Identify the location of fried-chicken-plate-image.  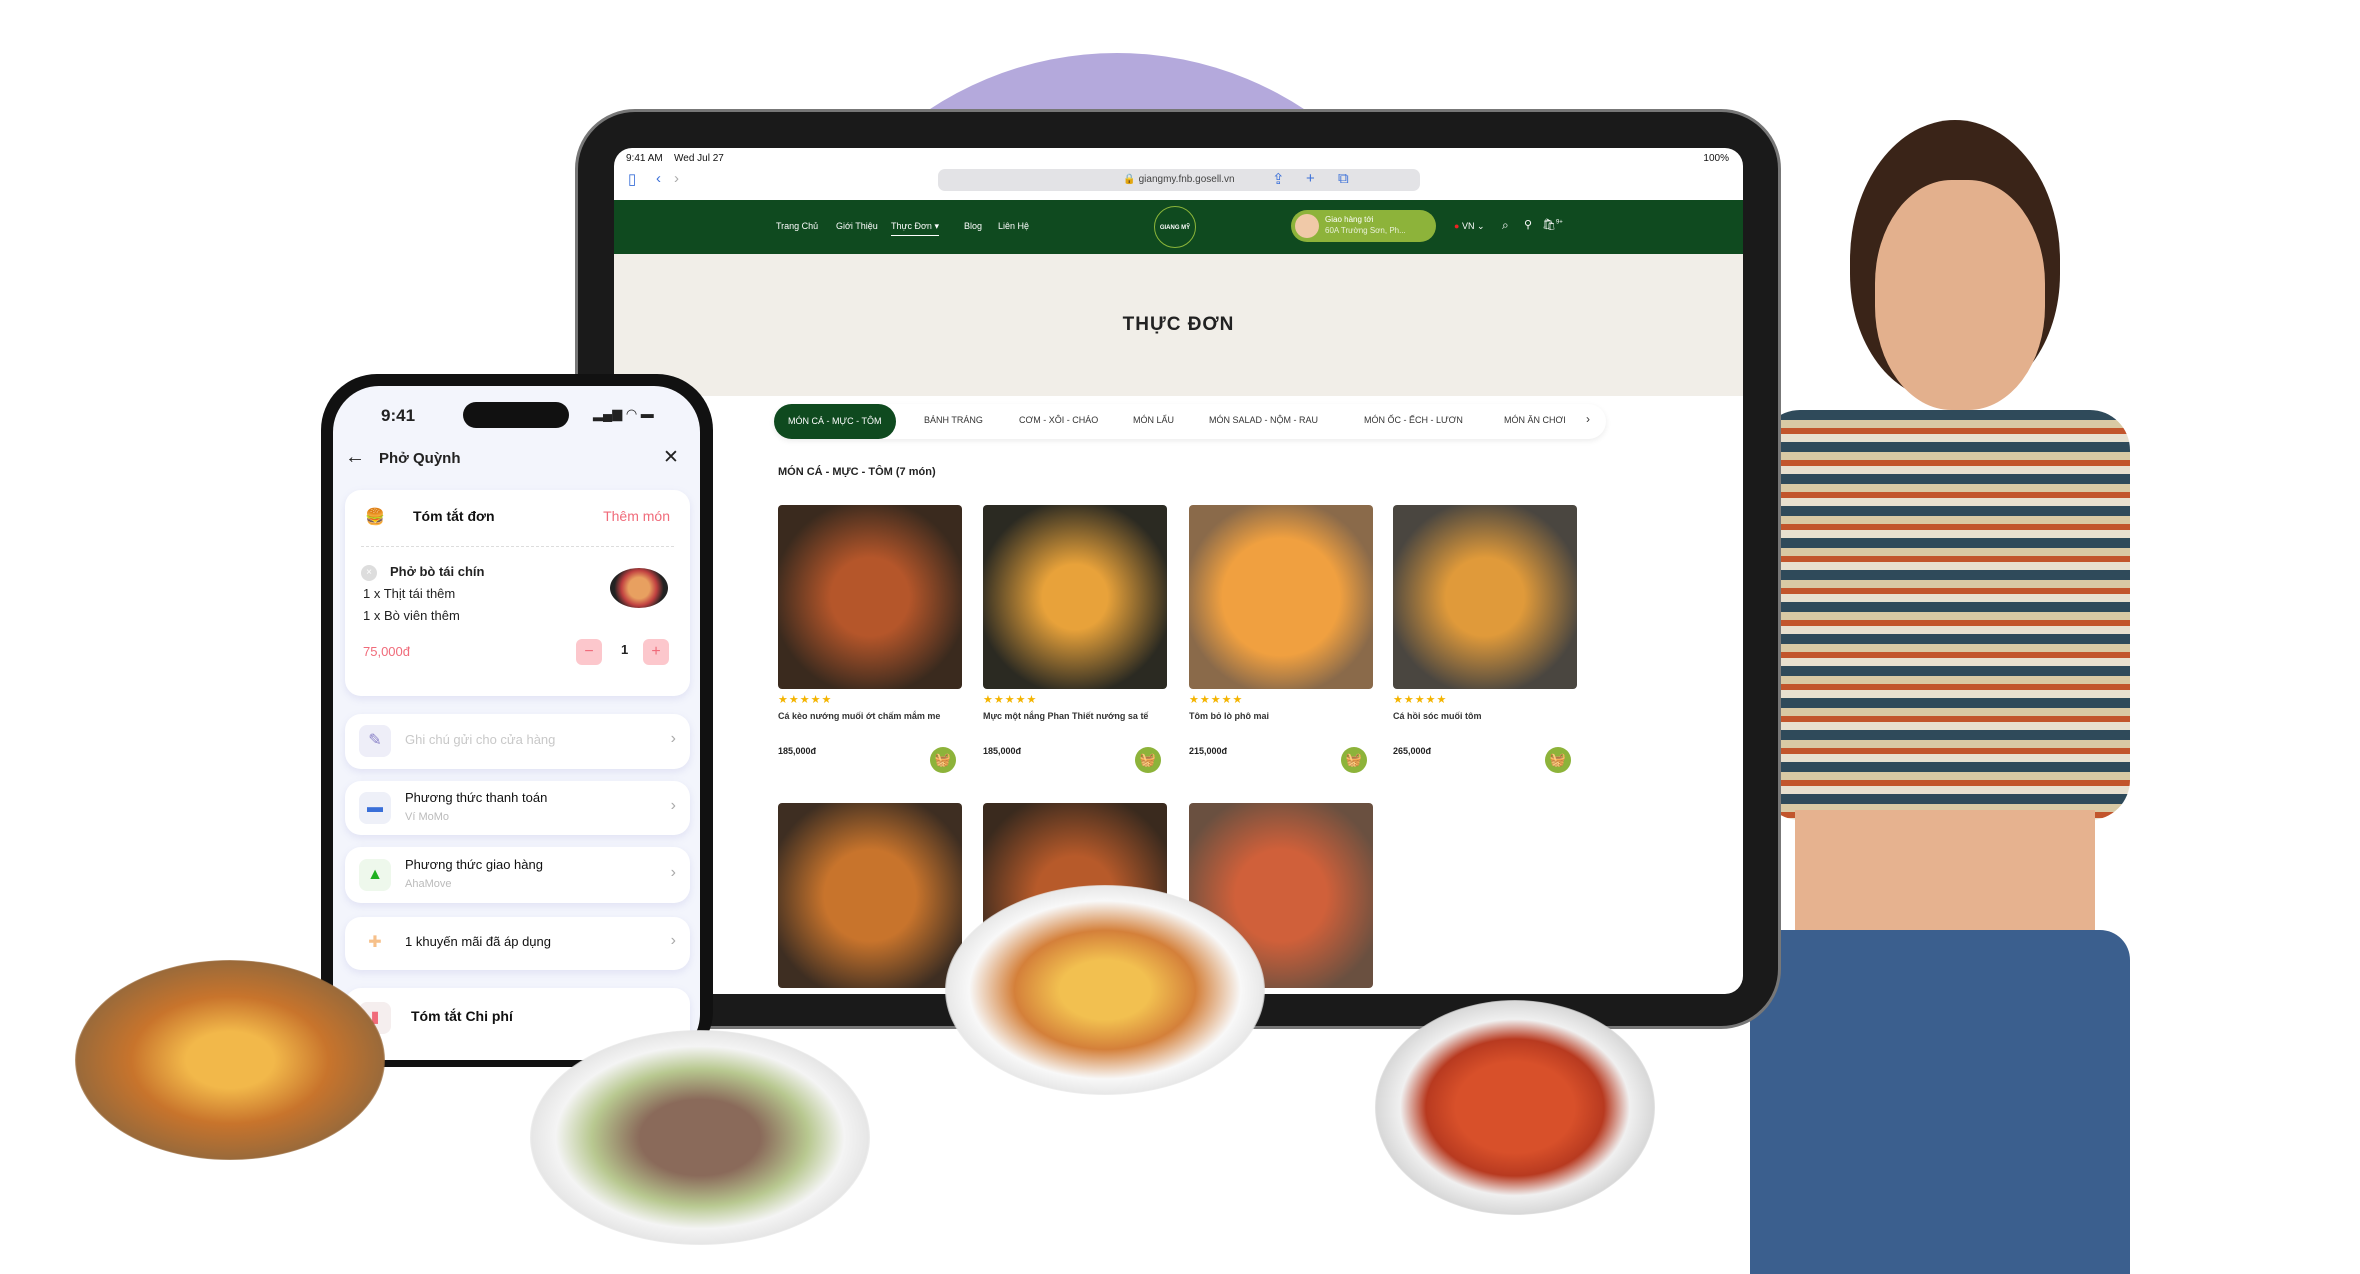
(230, 1060).